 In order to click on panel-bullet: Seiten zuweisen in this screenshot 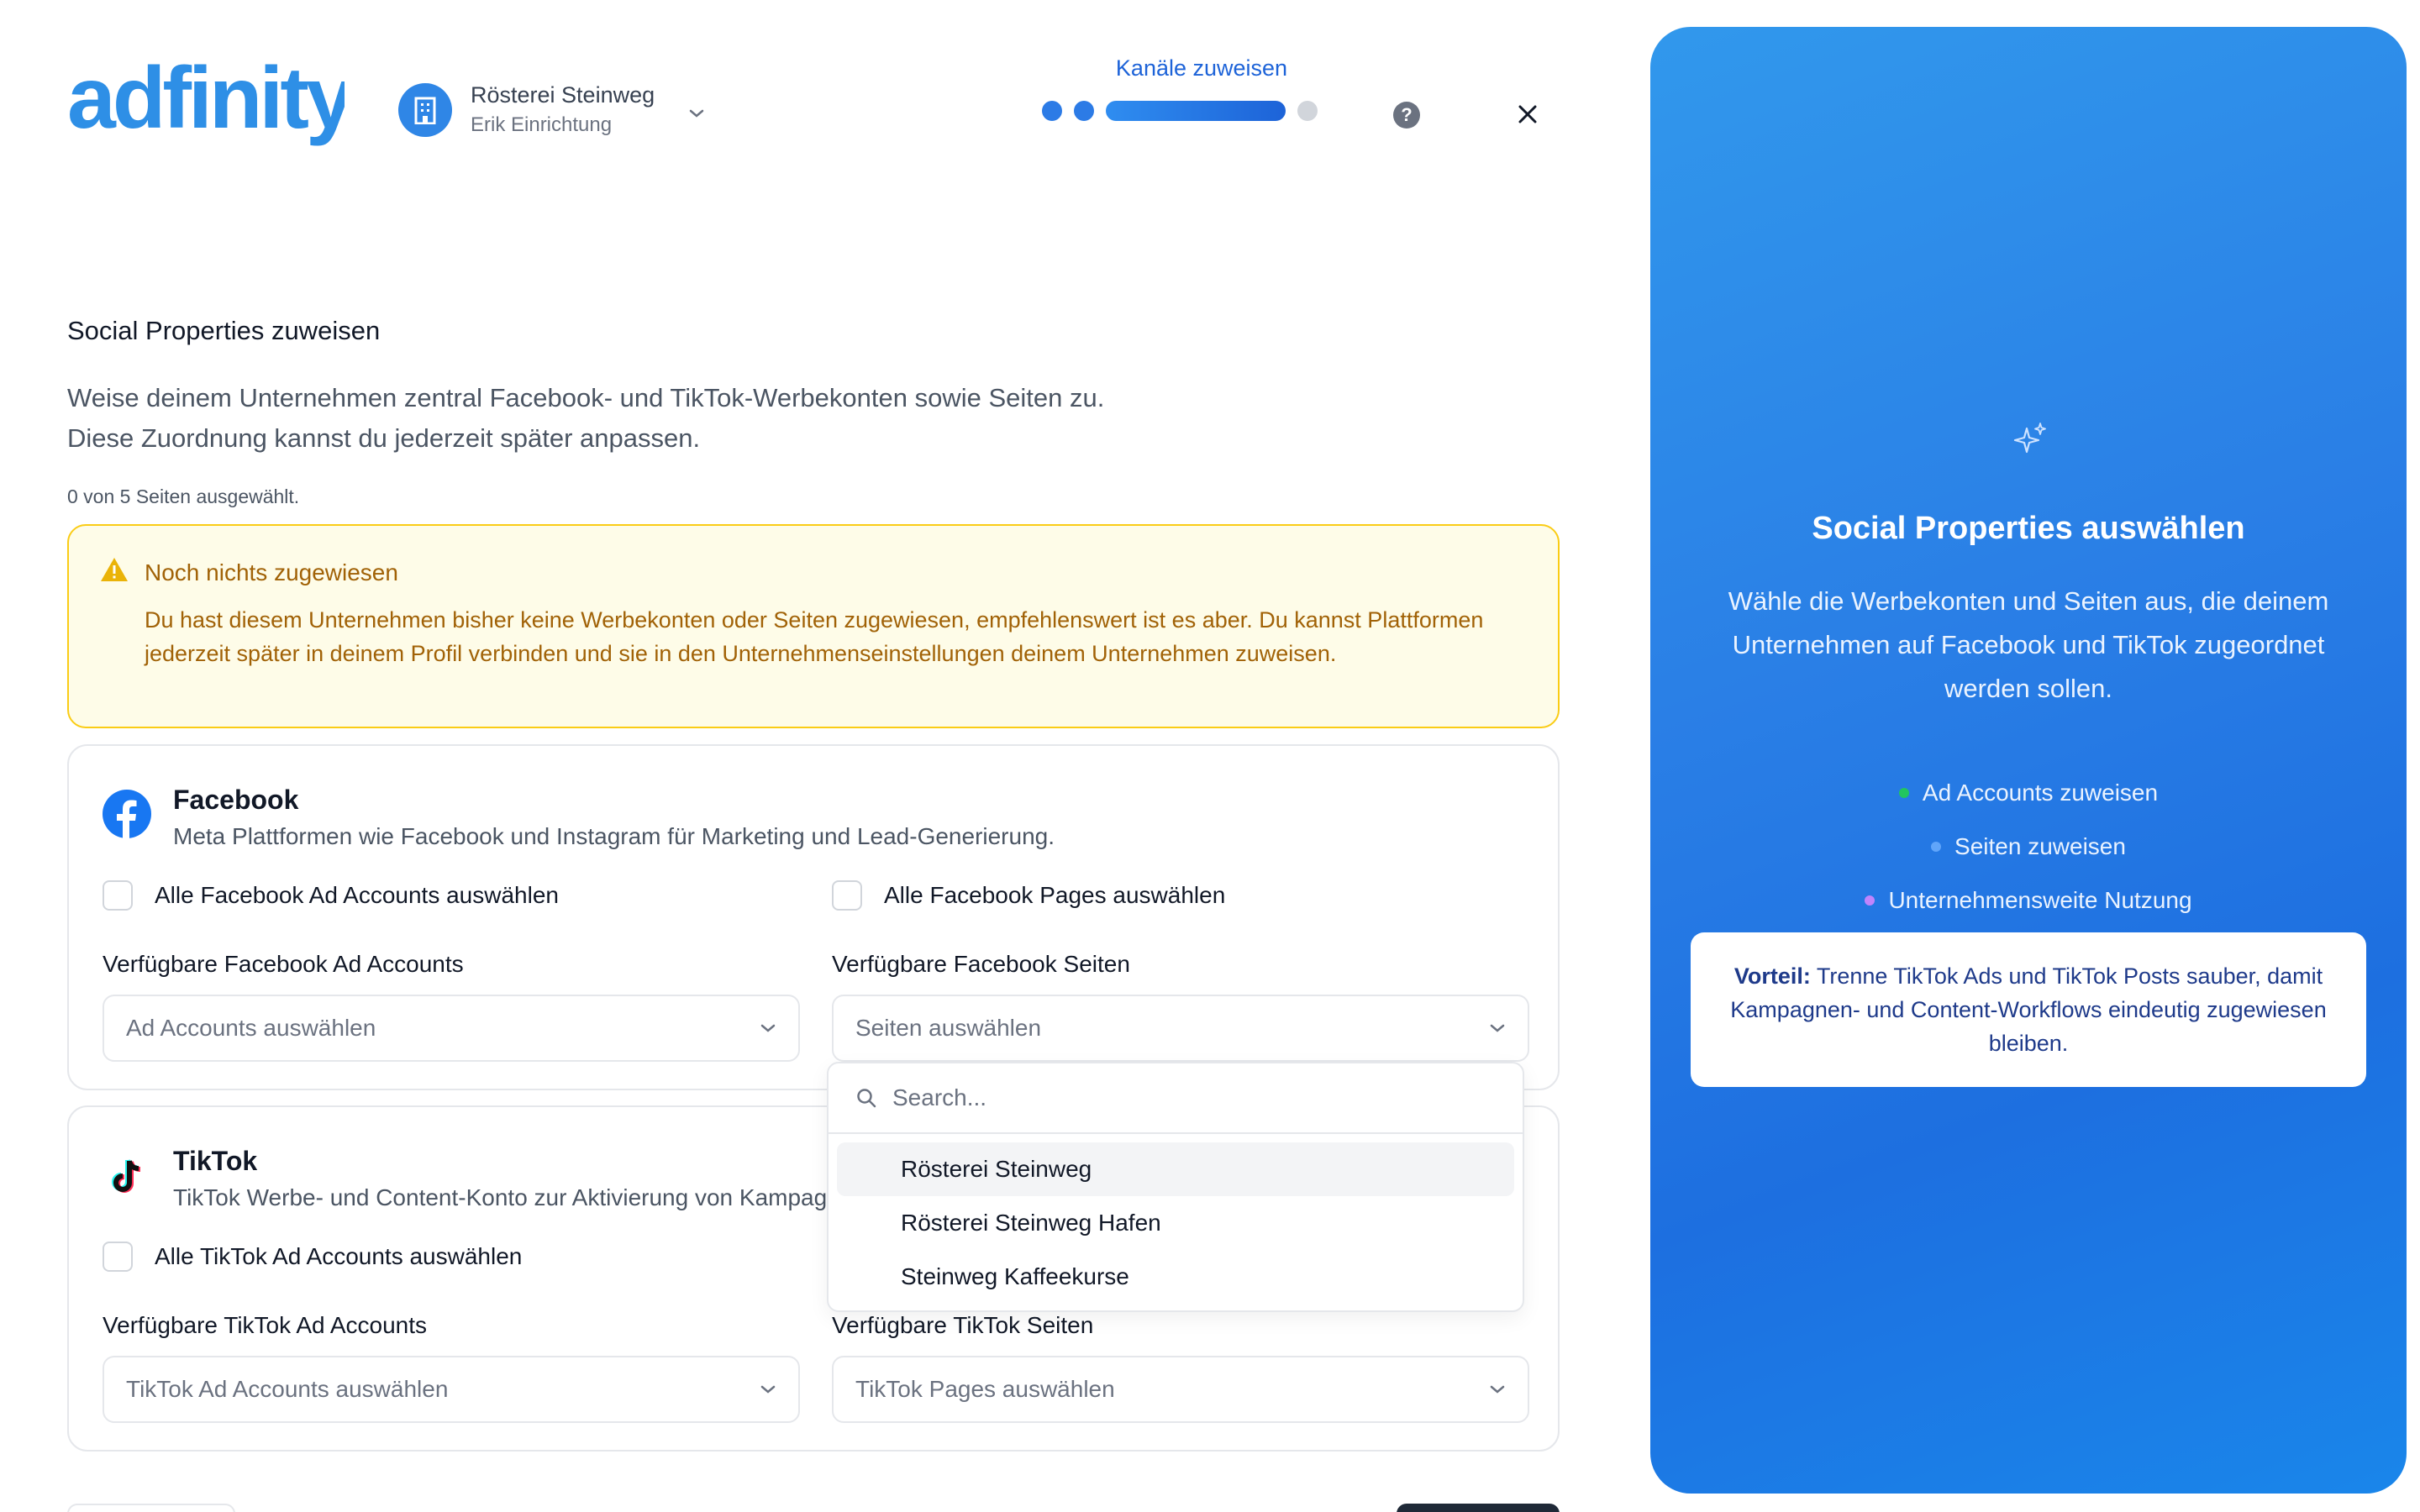, I will do `click(2029, 847)`.